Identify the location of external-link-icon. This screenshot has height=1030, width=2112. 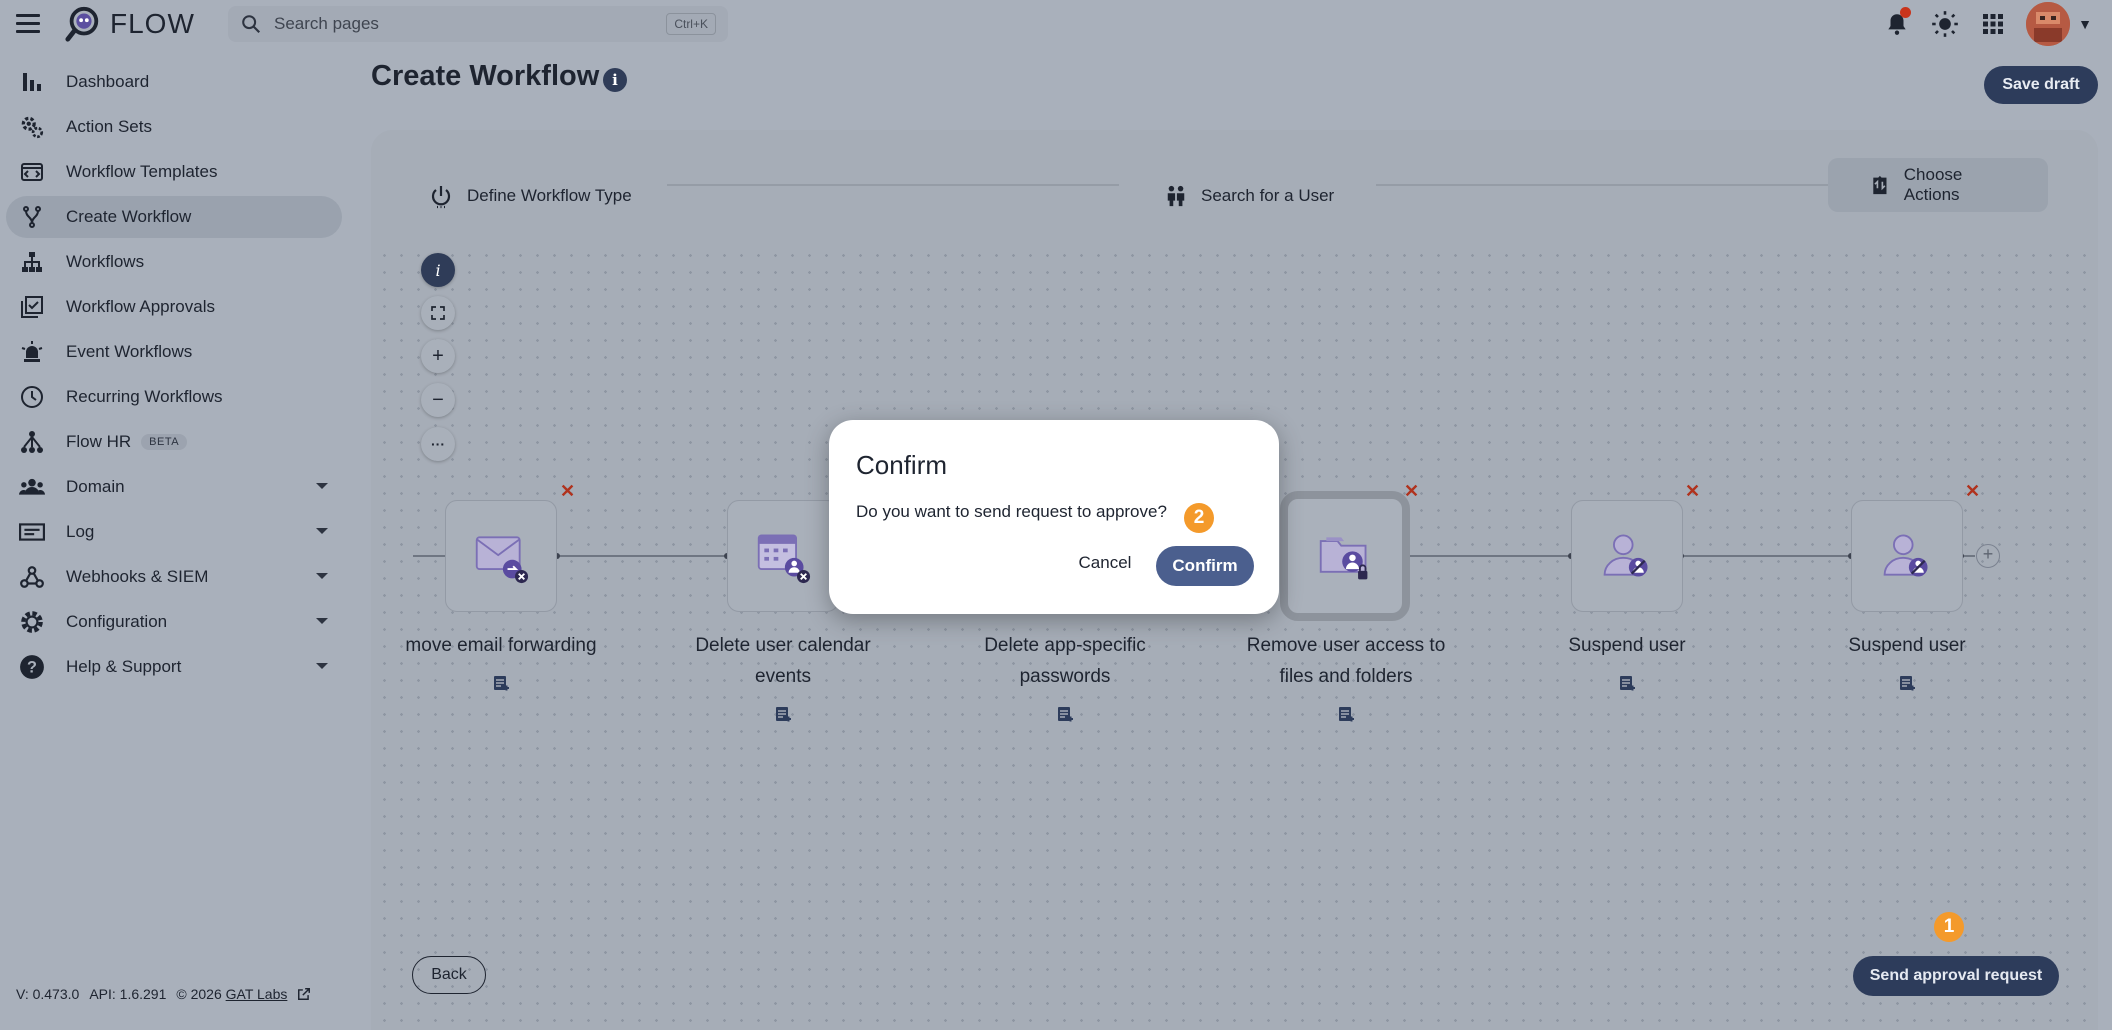
(304, 994).